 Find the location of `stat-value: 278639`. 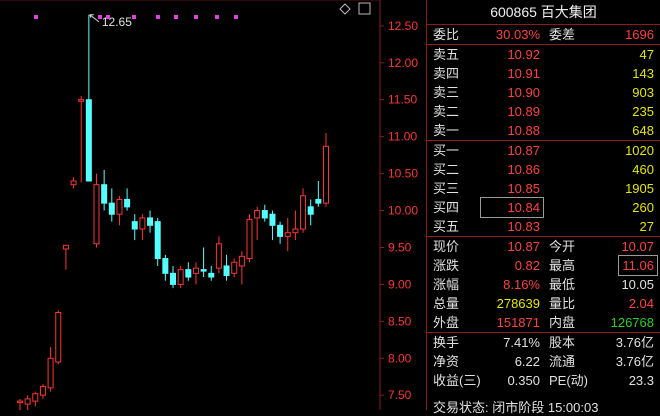

stat-value: 278639 is located at coordinates (518, 303).